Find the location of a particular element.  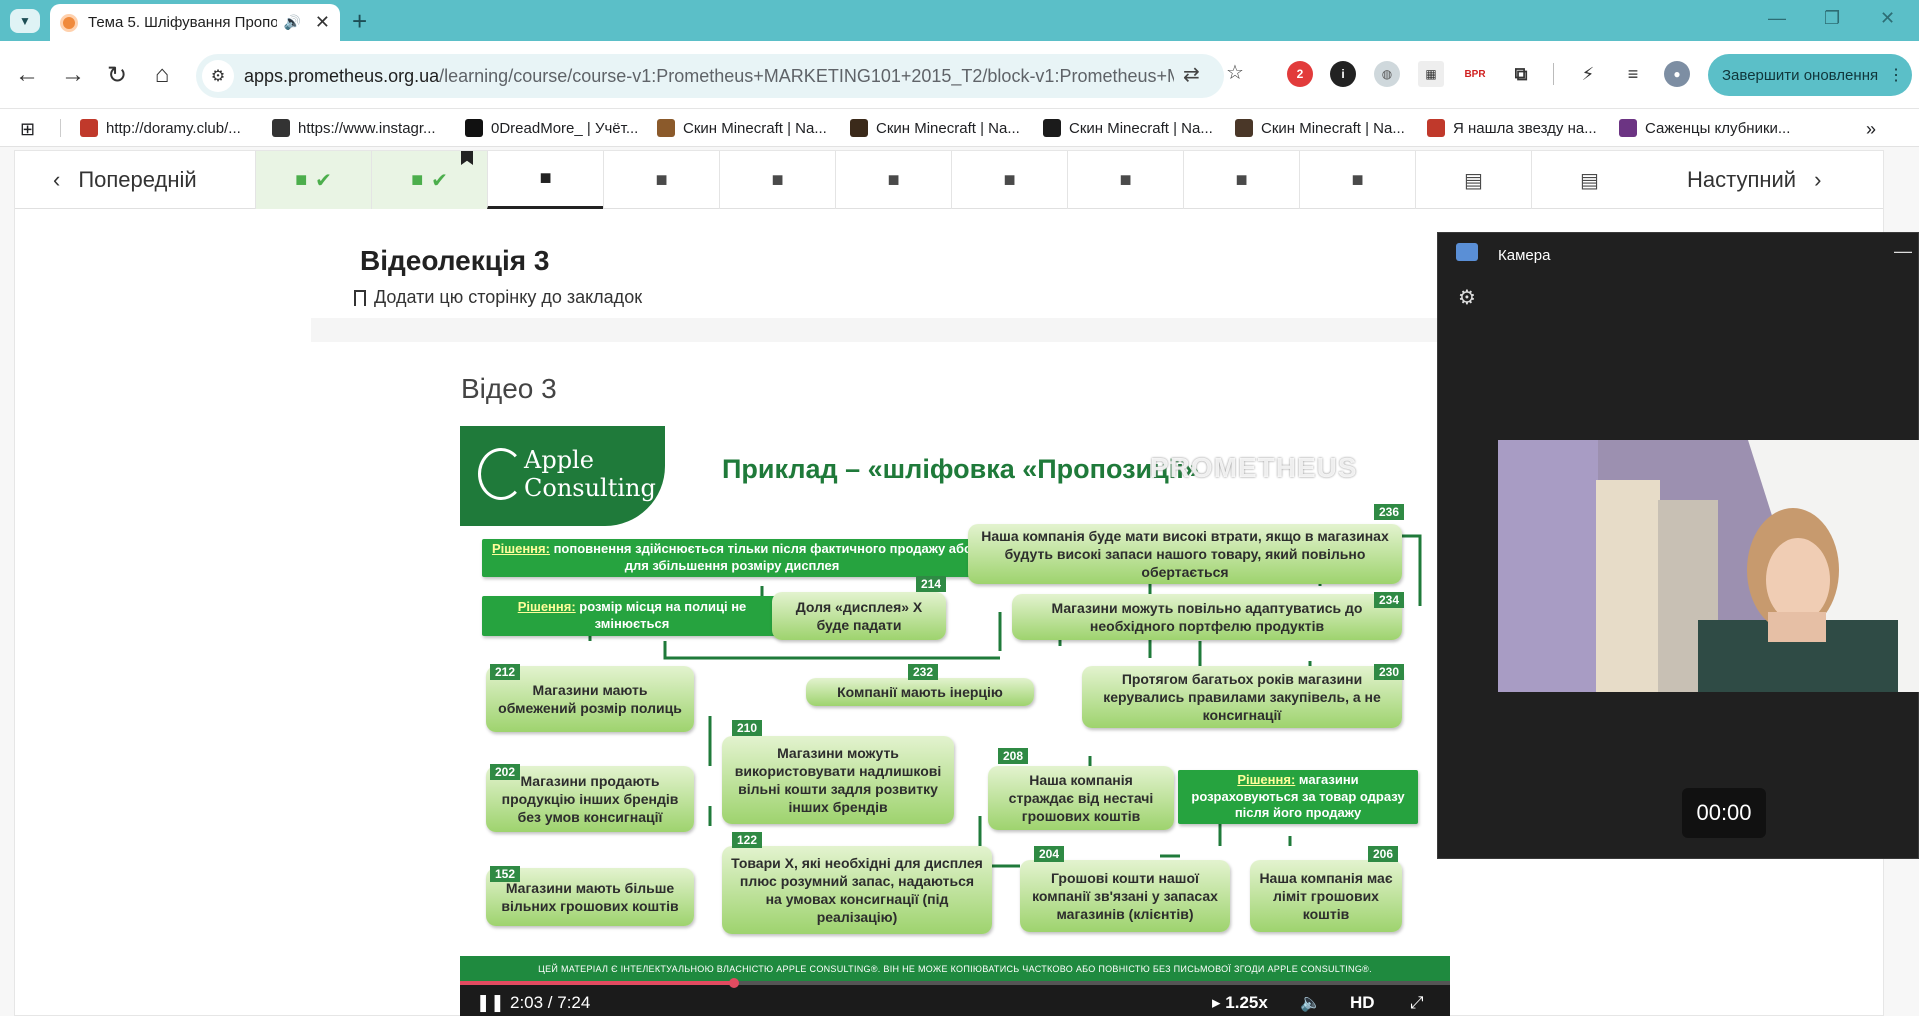

sequence-item-video-7: ■ is located at coordinates (1009, 180).